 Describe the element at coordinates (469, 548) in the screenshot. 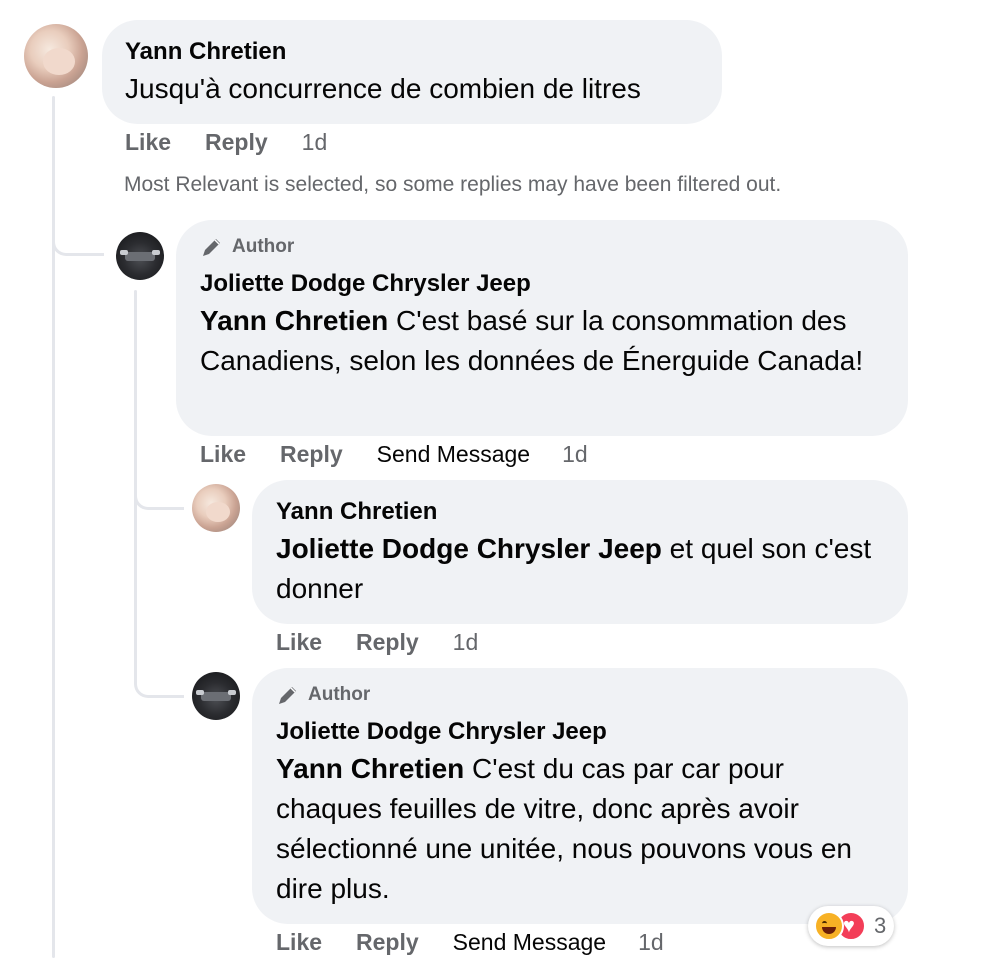

I see `mention-link: Joliette Dodge Chrysler Jeep` at that location.